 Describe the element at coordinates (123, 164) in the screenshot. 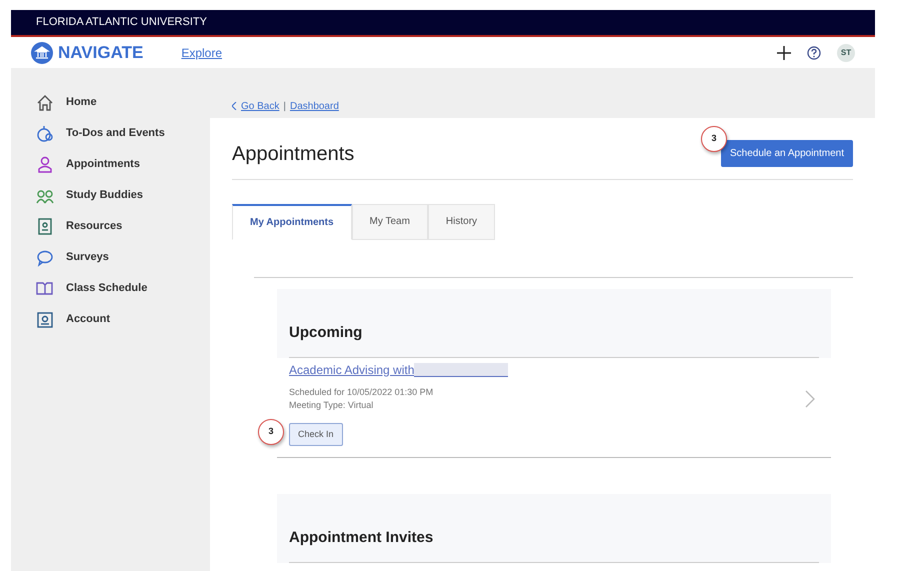

I see `sidebar-item: Appointments` at that location.